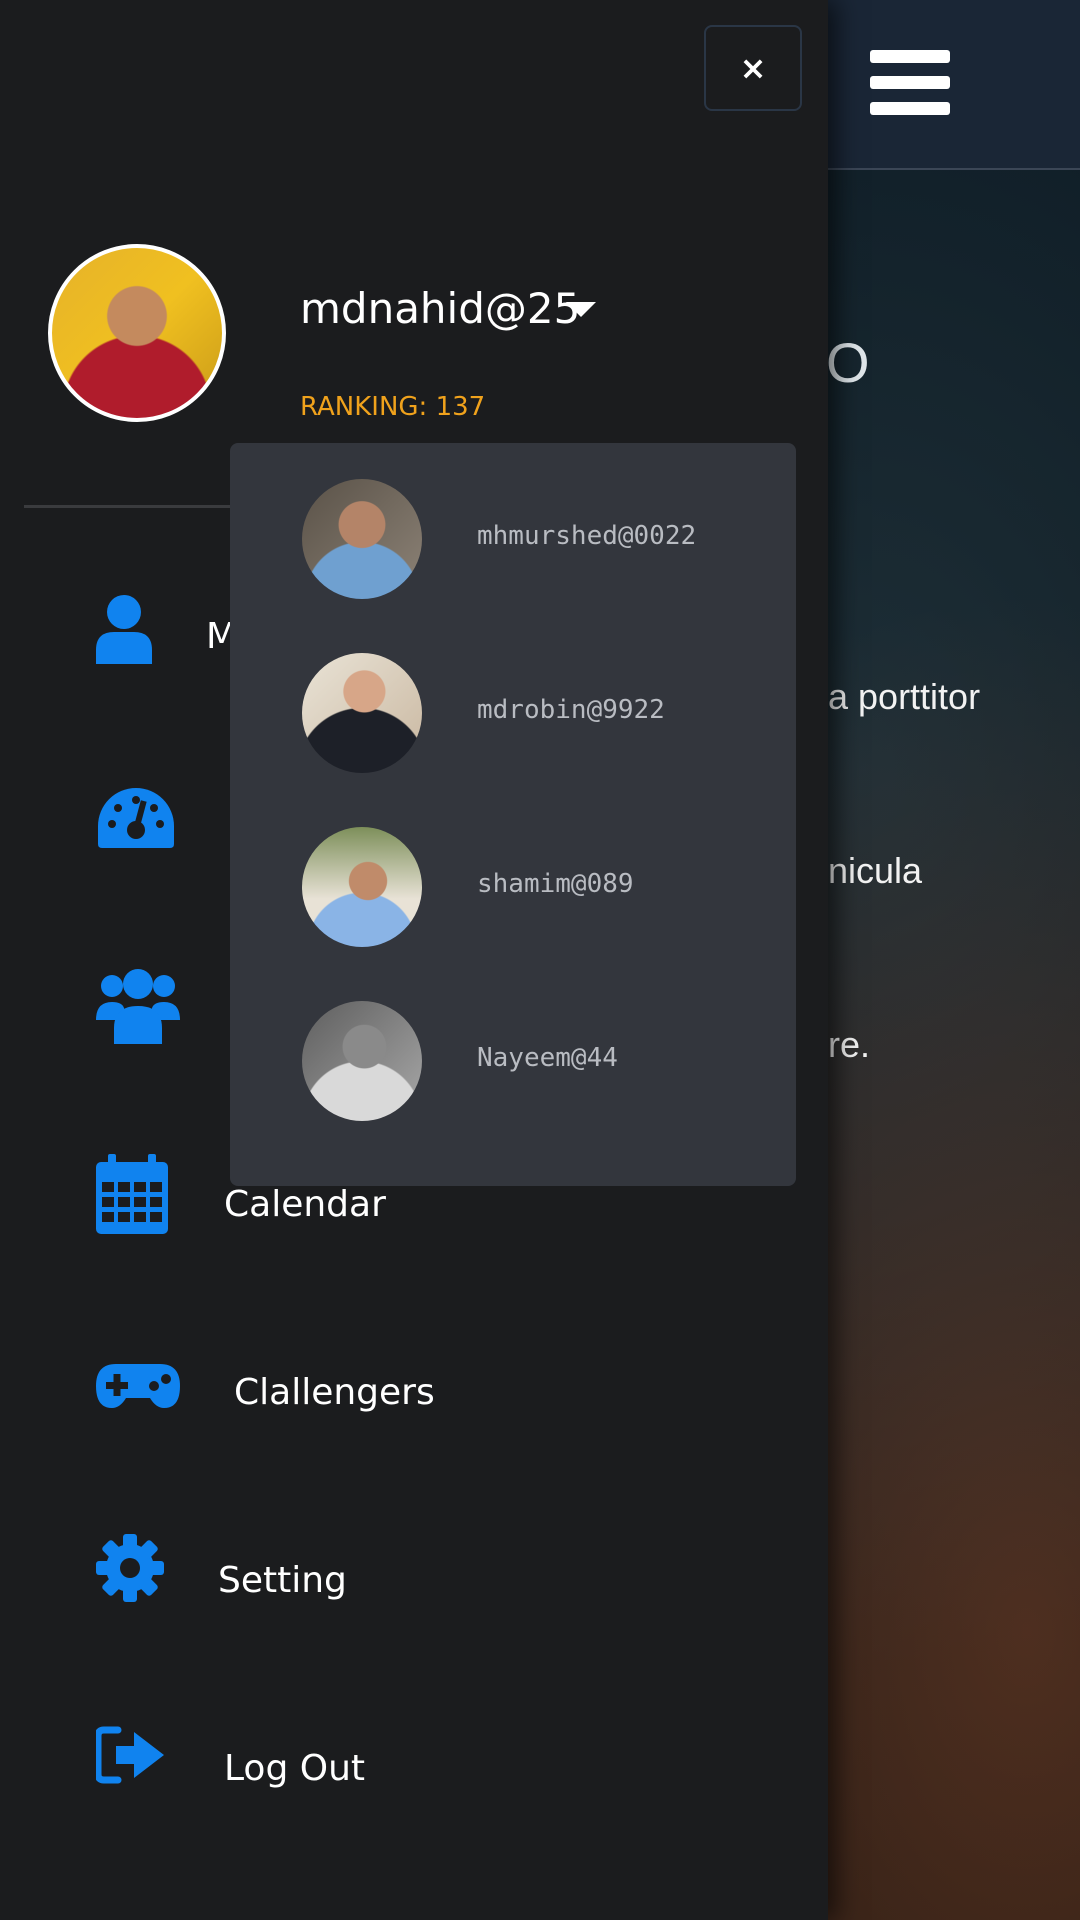  What do you see at coordinates (555, 884) in the screenshot?
I see `dropdown-username: shamim@089` at bounding box center [555, 884].